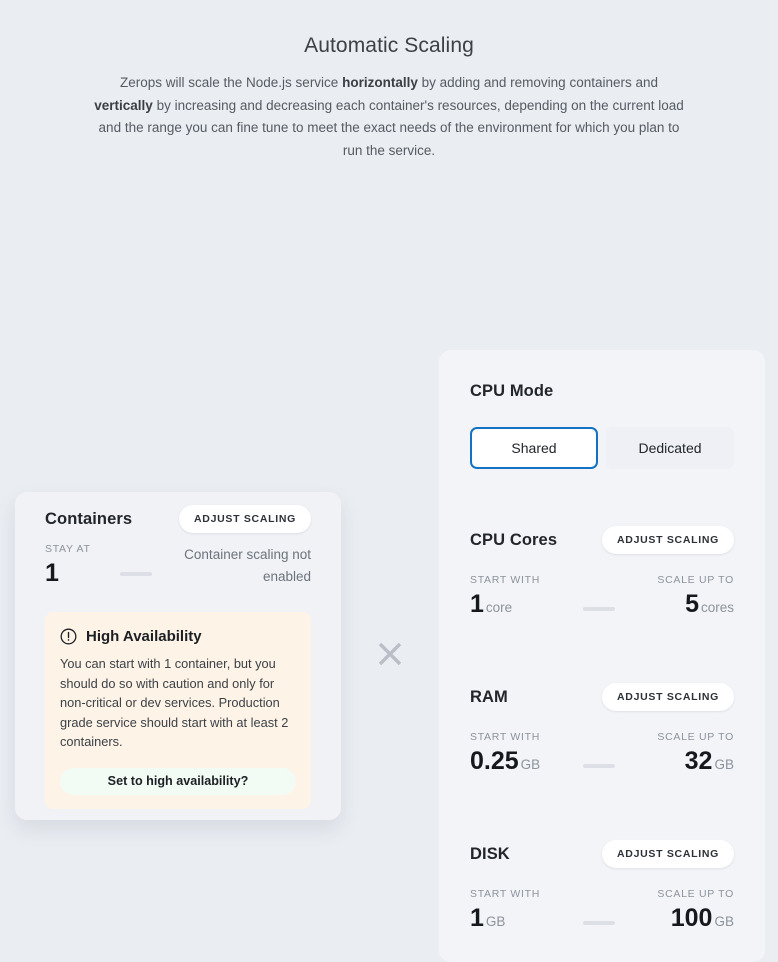 This screenshot has width=778, height=962. Describe the element at coordinates (691, 918) in the screenshot. I see `disk-max-value: 100` at that location.